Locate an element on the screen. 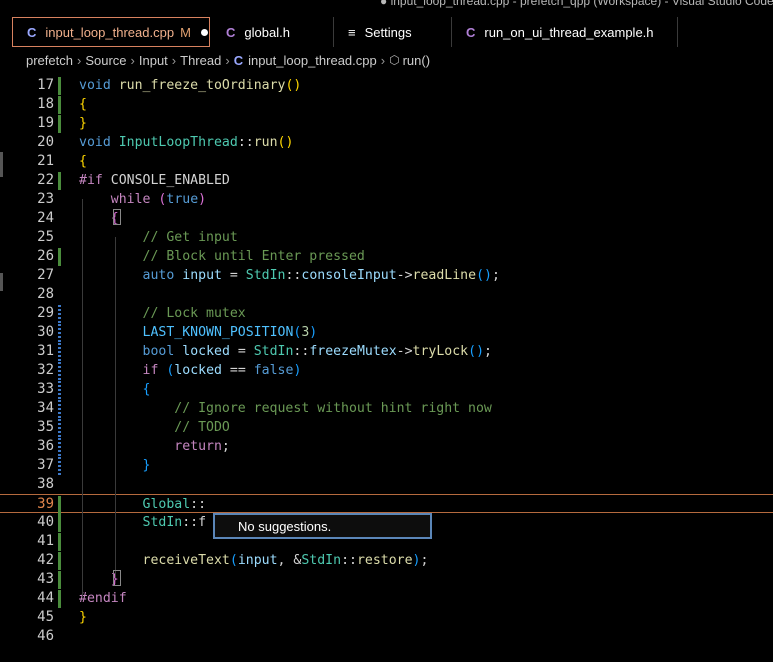 The height and width of the screenshot is (662, 773). line-number: 27 is located at coordinates (45, 275).